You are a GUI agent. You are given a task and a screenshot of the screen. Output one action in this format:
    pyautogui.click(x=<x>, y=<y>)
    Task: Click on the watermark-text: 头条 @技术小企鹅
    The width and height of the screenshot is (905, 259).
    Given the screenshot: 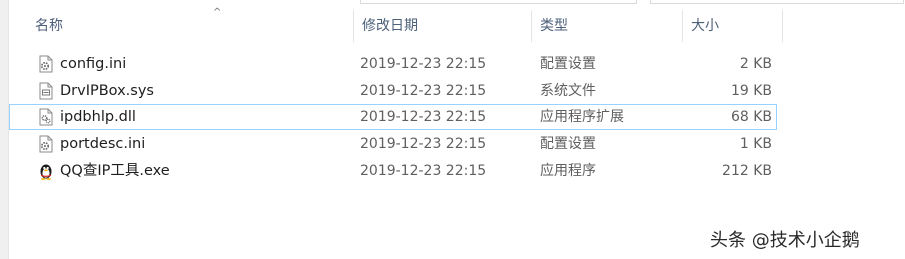 What is the action you would take?
    pyautogui.click(x=785, y=240)
    